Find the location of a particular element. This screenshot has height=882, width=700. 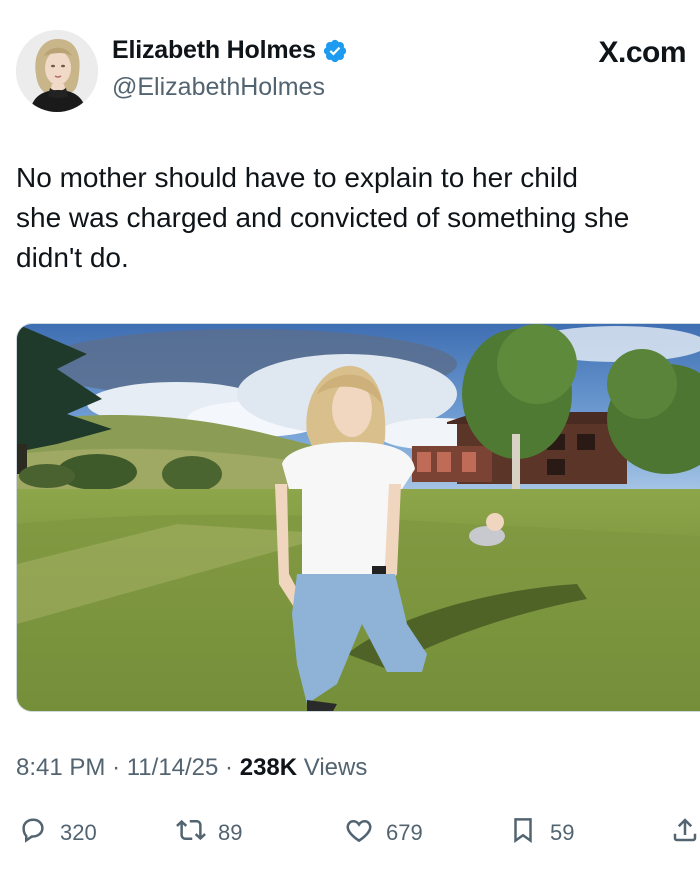

author-name-row: Elizabeth Holmes is located at coordinates (230, 50).